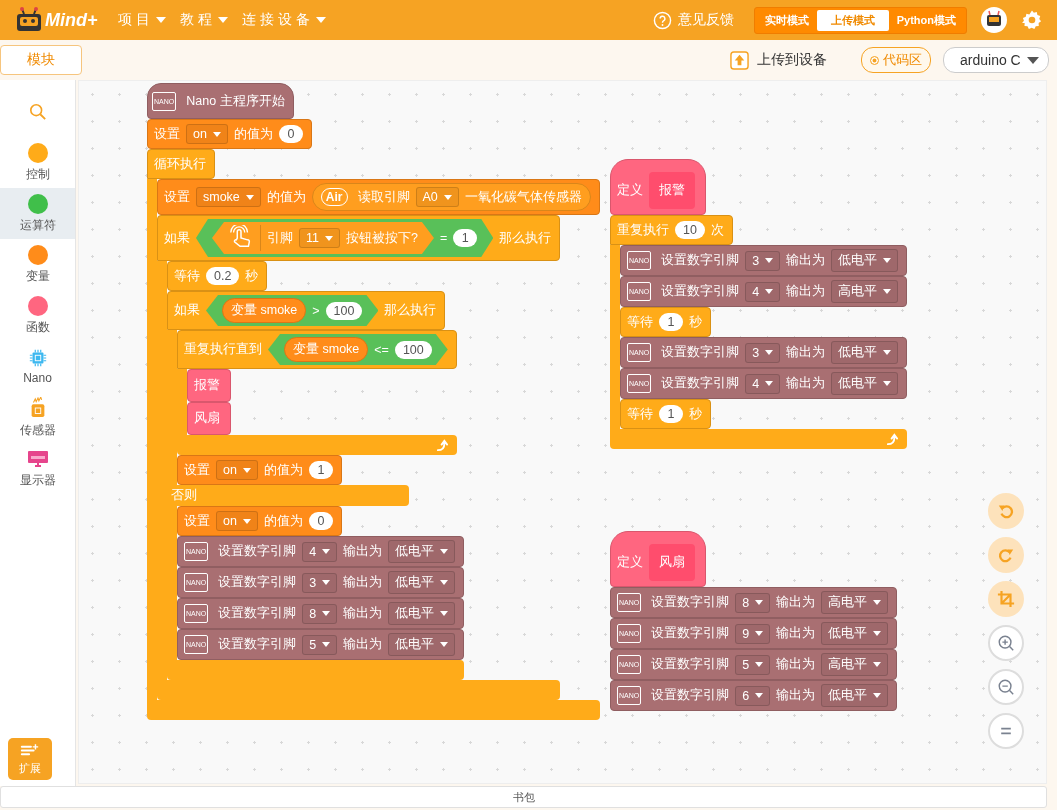 The height and width of the screenshot is (810, 1057). I want to click on category-item: 运算符, so click(37, 213).